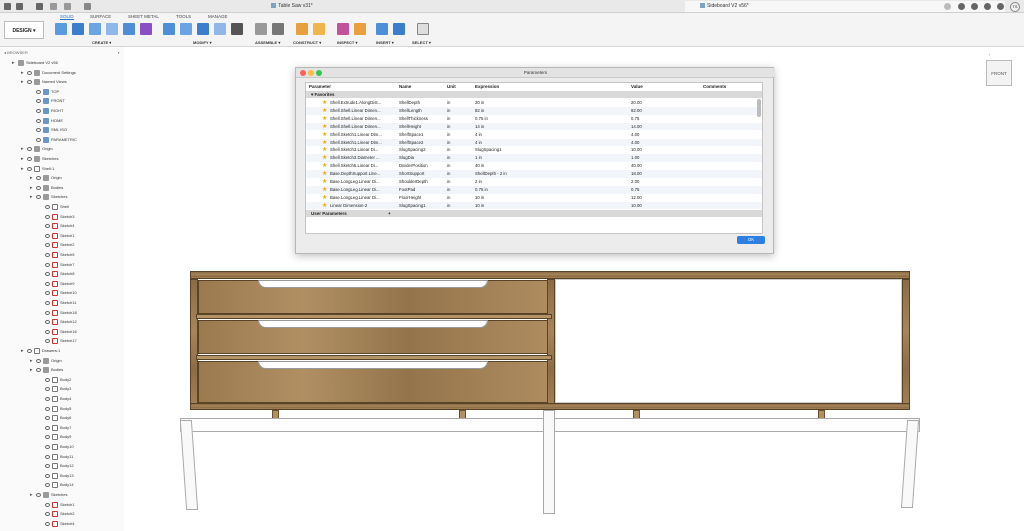 The image size is (1024, 531). Describe the element at coordinates (550, 143) in the screenshot. I see `param-expression: 4 in` at that location.